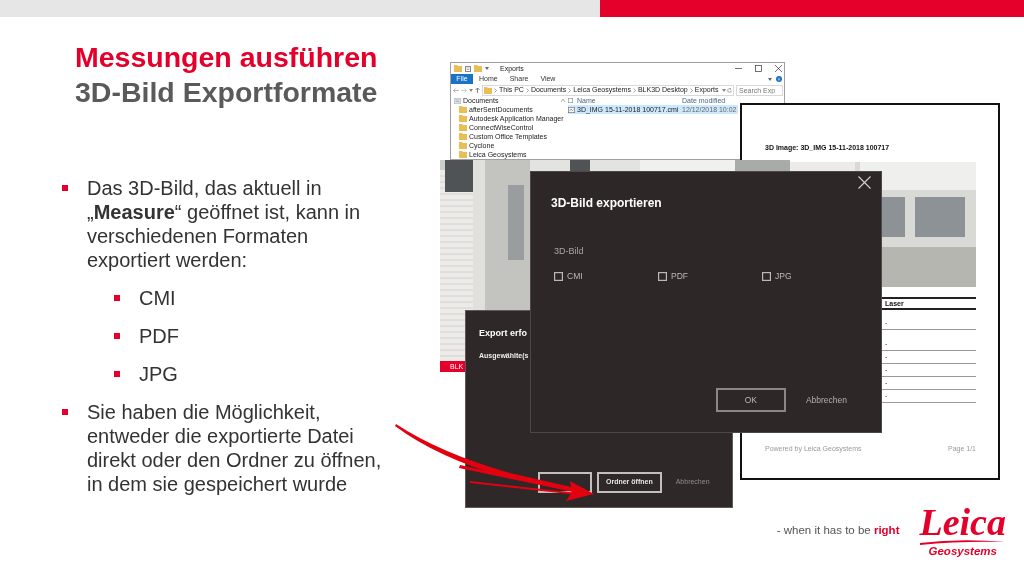 The width and height of the screenshot is (1024, 576). What do you see at coordinates (477, 90) in the screenshot?
I see `up-arrow-icon` at bounding box center [477, 90].